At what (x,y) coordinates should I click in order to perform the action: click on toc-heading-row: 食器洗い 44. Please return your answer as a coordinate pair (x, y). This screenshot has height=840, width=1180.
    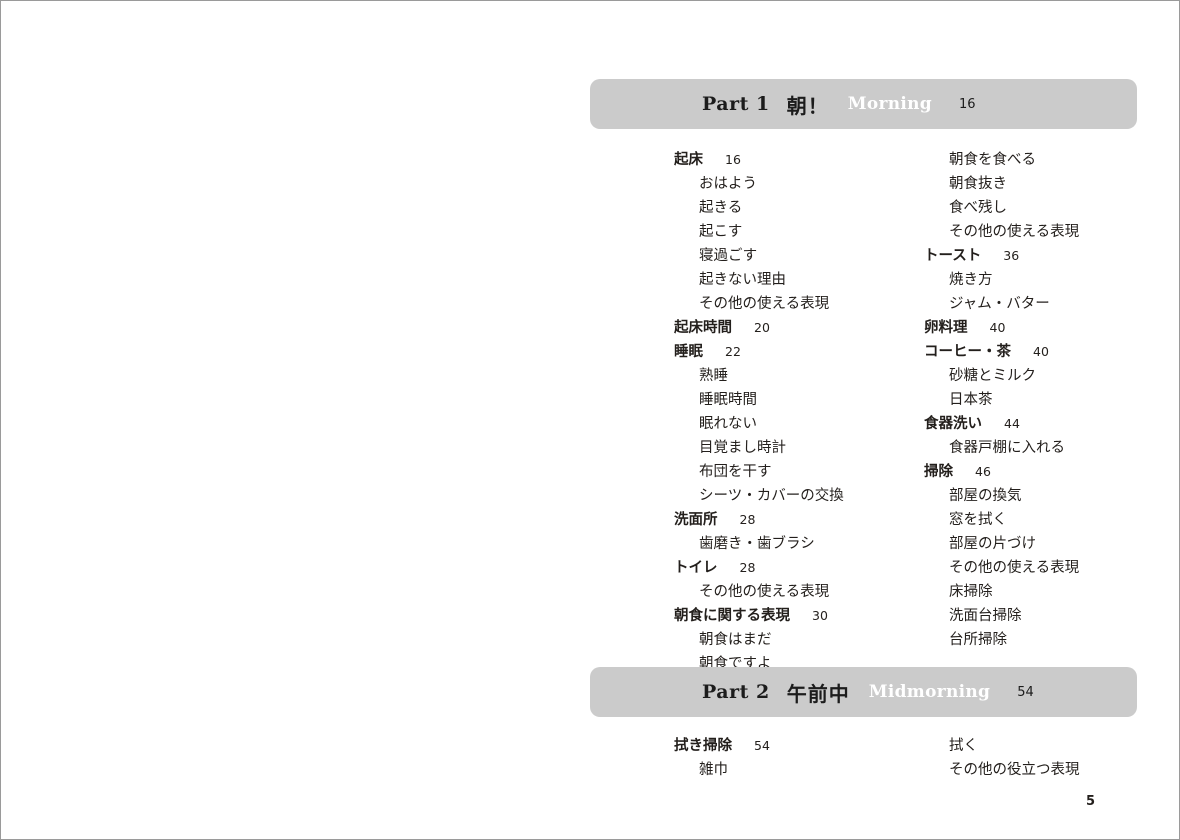
    Looking at the image, I should click on (1031, 423).